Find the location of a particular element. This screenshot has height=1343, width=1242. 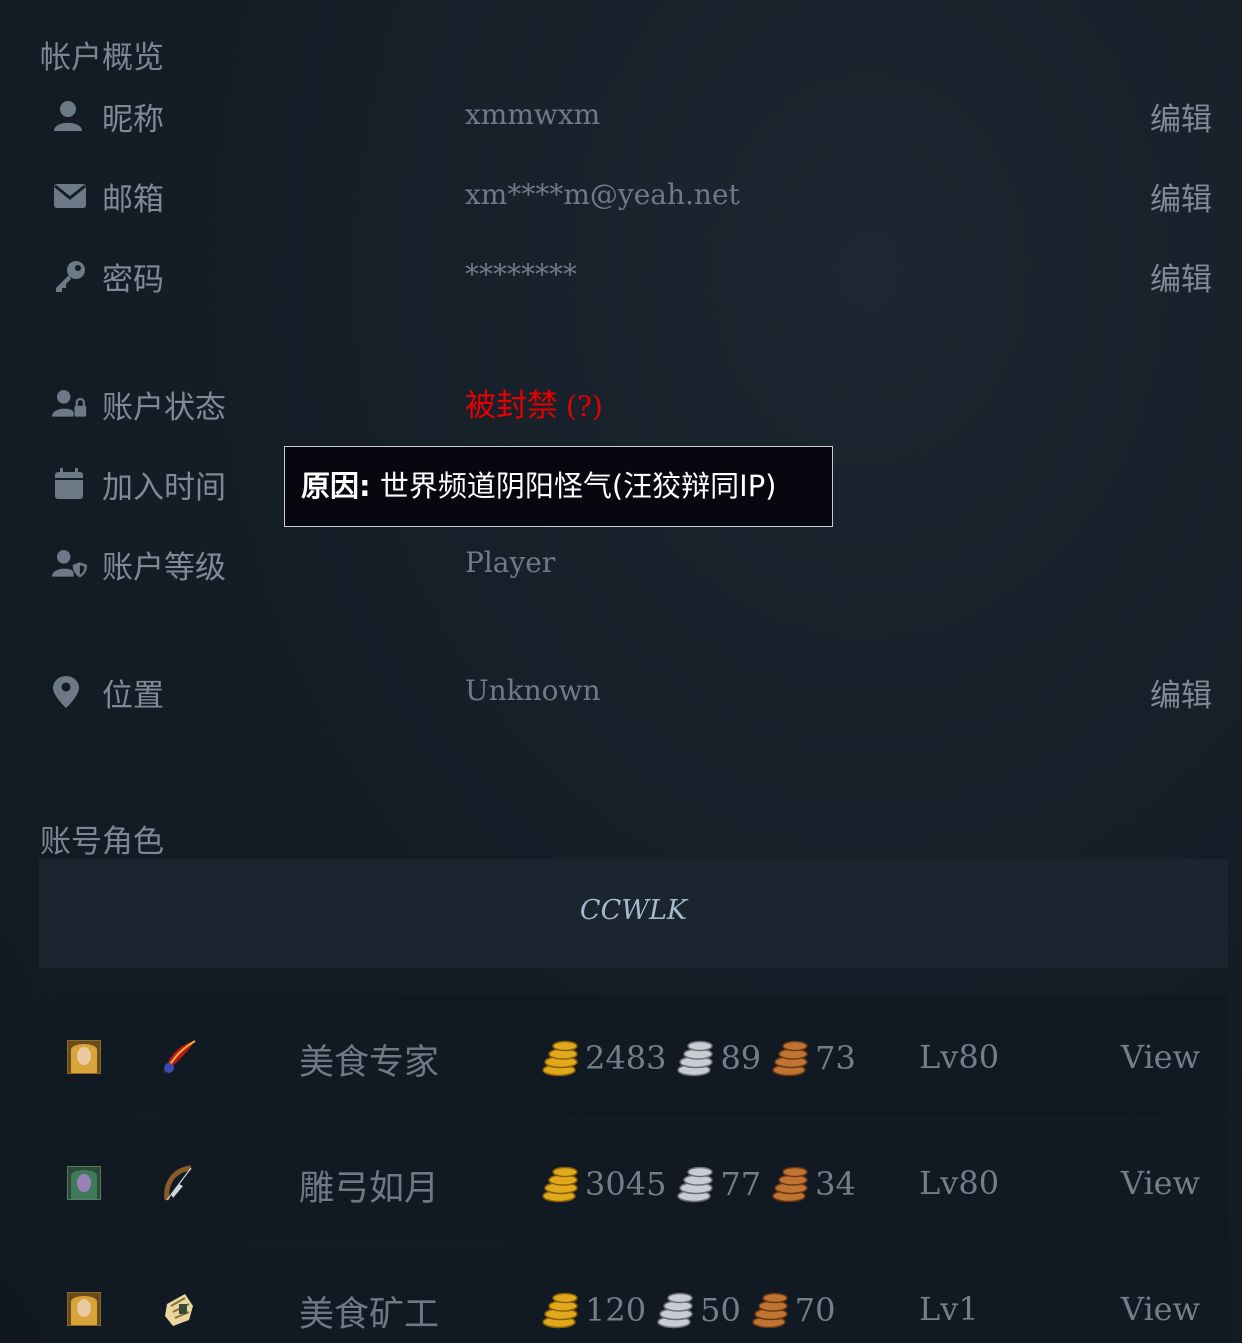

character-row: 雕弓如月 3045 77 34 Lv80 View is located at coordinates (633, 1182).